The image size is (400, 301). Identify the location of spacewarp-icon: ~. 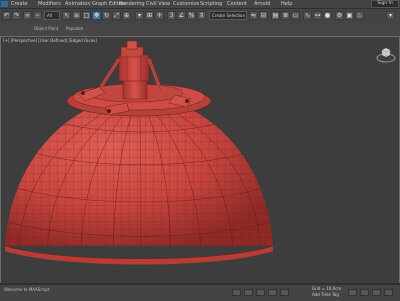
(37, 15).